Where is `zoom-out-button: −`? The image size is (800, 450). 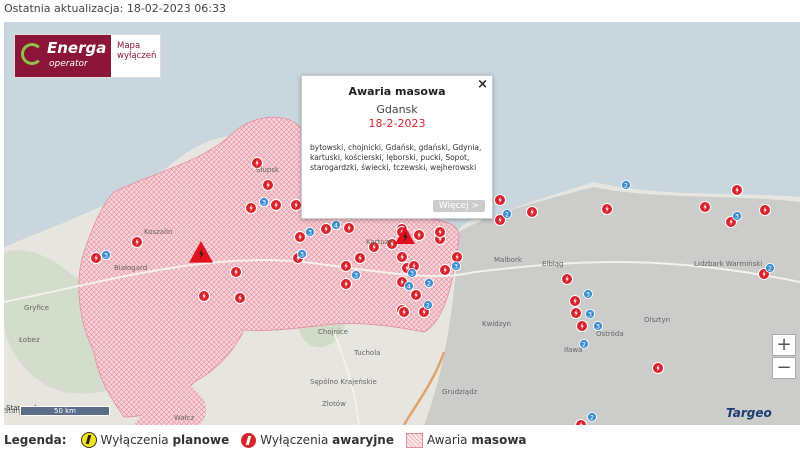
zoom-out-button: − is located at coordinates (784, 368).